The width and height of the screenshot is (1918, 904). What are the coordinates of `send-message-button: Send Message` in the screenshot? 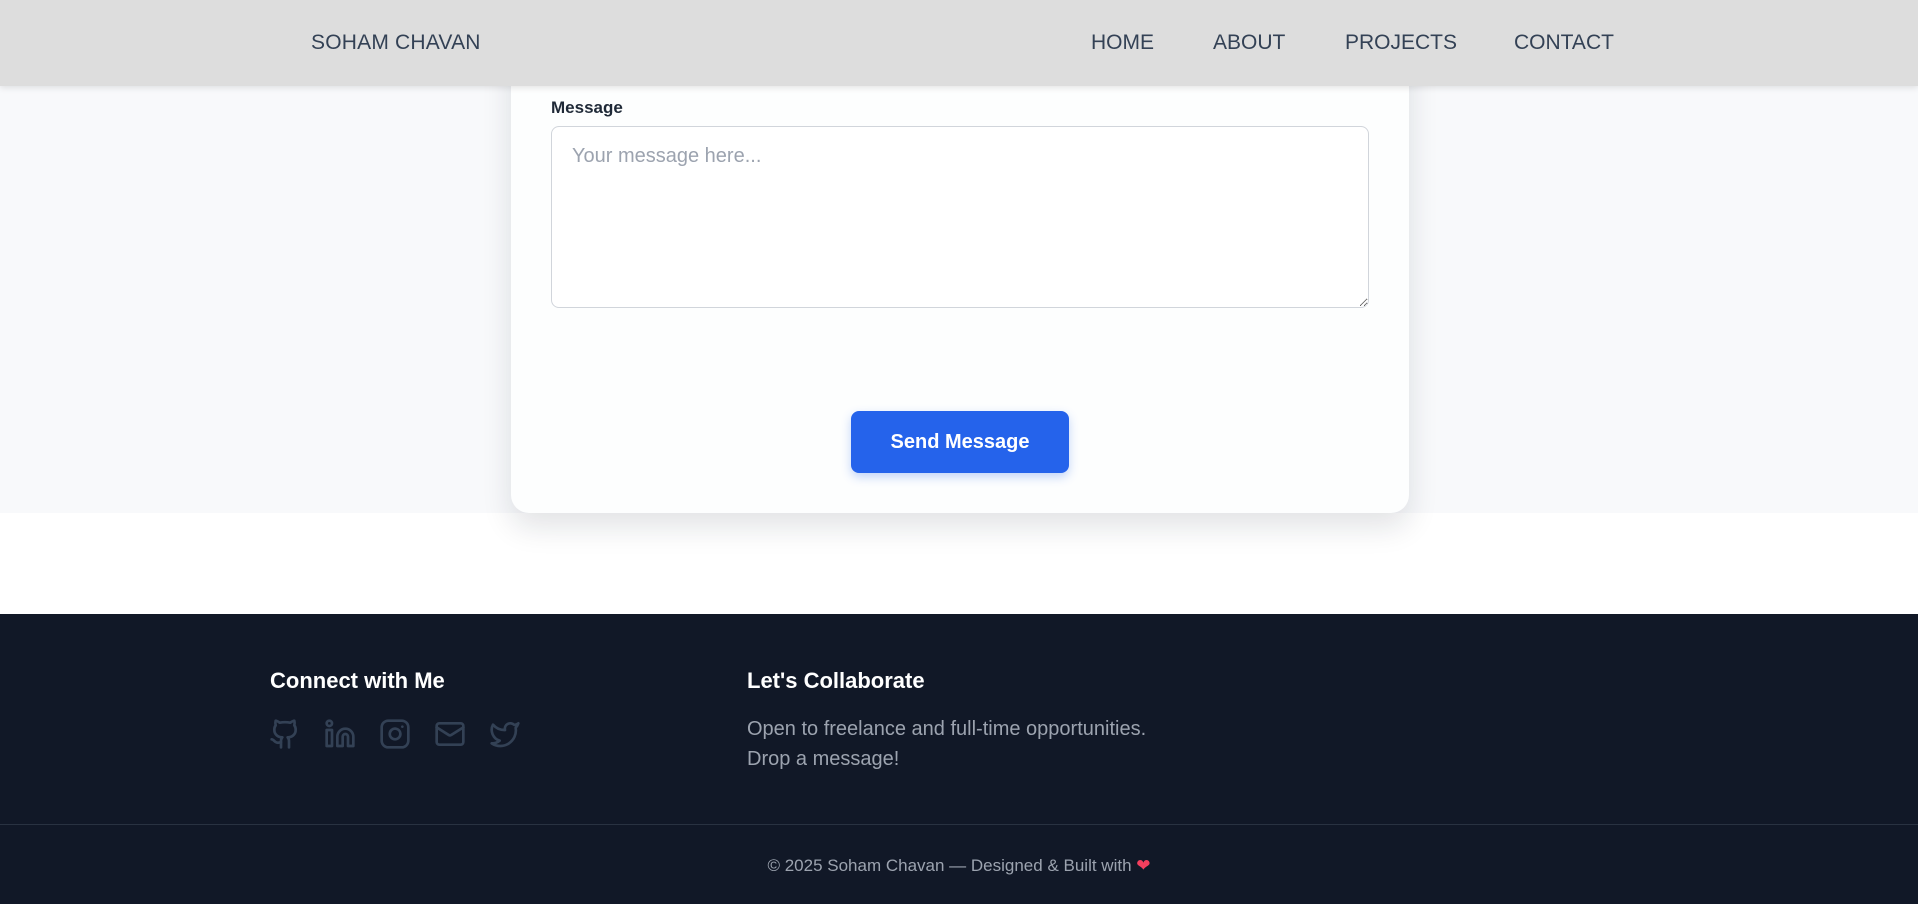 It's located at (960, 442).